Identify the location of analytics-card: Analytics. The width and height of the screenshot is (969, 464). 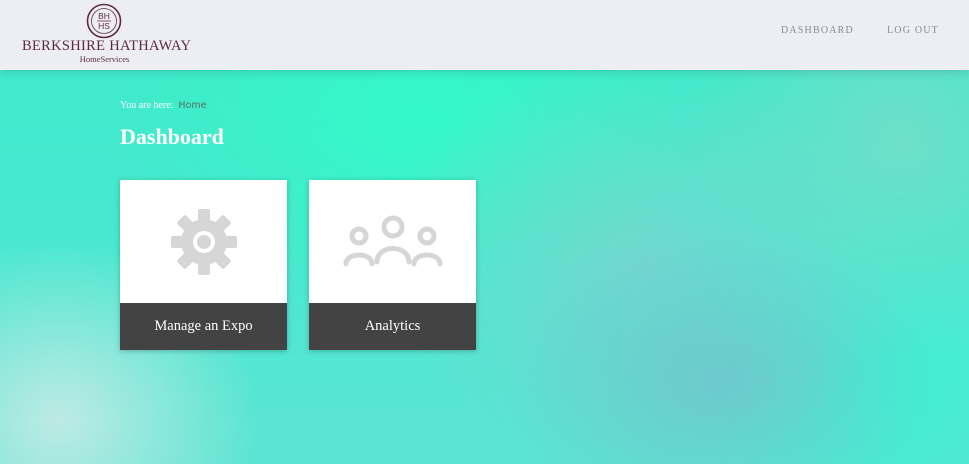
(392, 265).